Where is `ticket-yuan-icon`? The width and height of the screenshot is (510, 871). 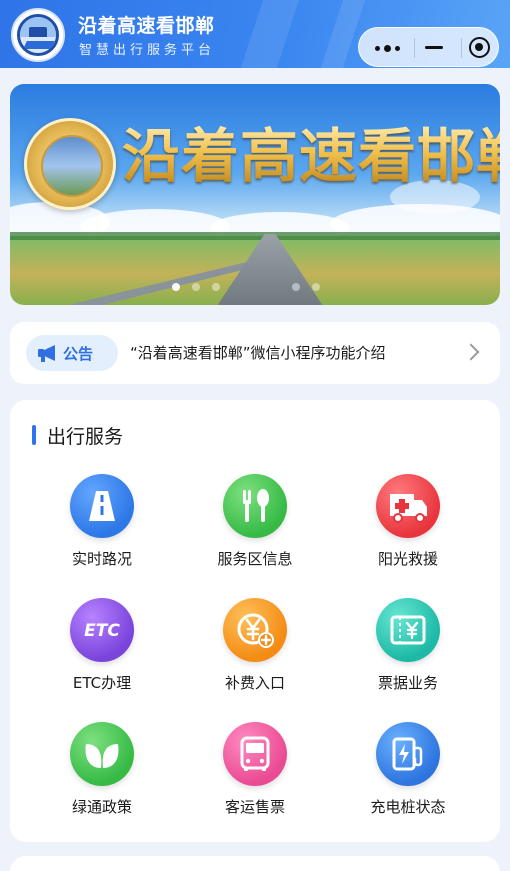
ticket-yuan-icon is located at coordinates (408, 630).